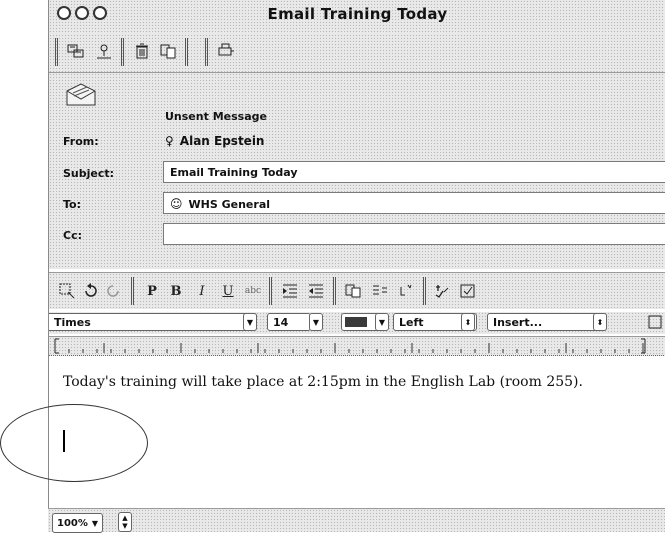  What do you see at coordinates (253, 291) in the screenshot?
I see `strikethrough-icon: abc` at bounding box center [253, 291].